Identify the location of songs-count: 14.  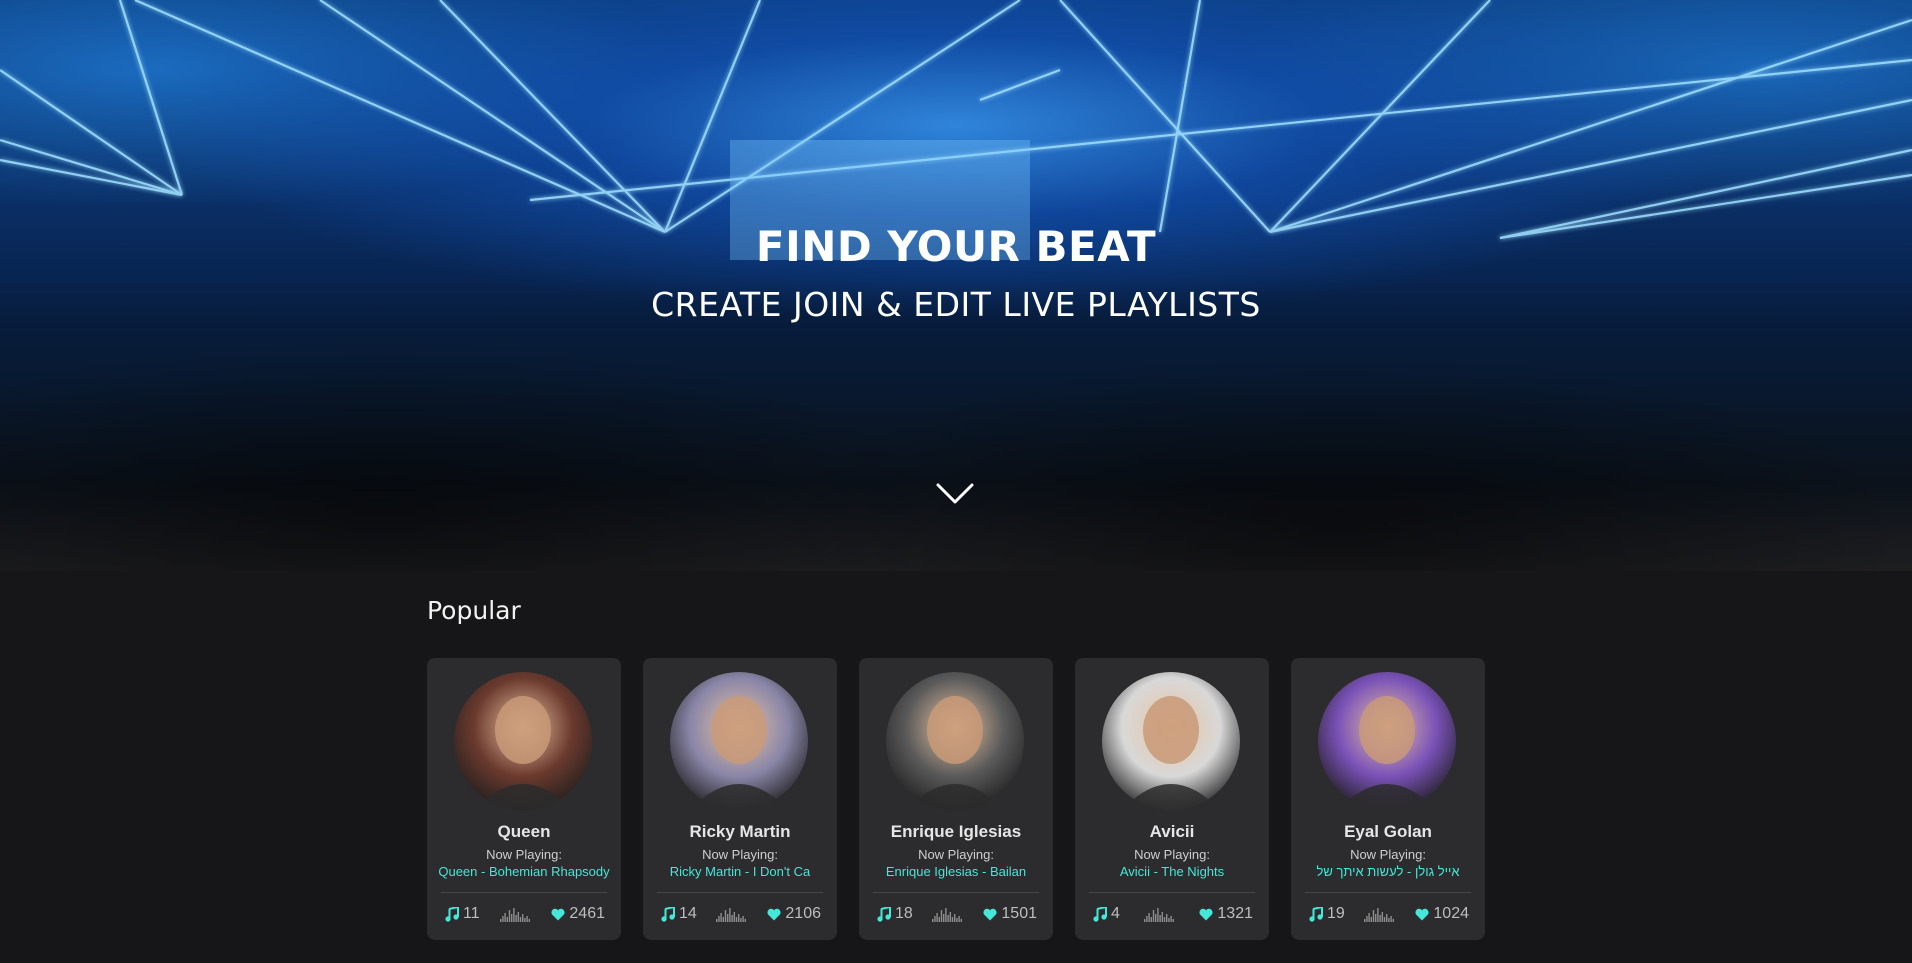
(688, 913).